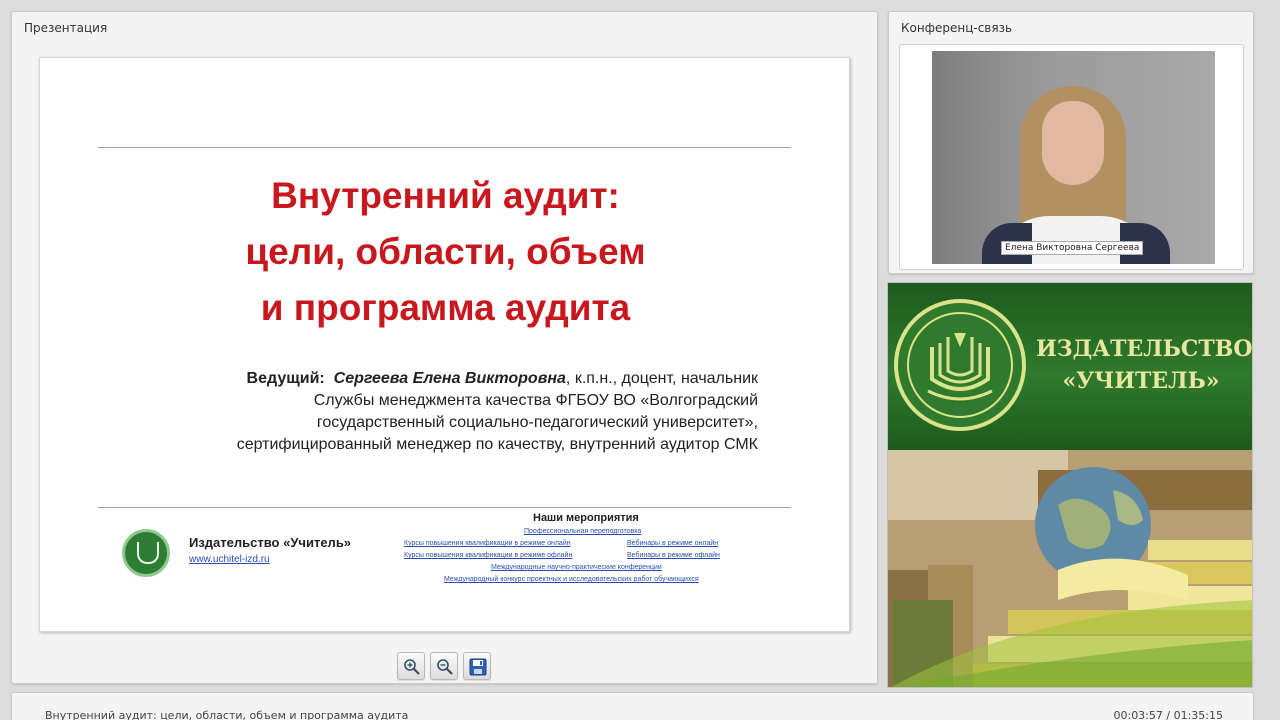  I want to click on conference-panel-title: Конференц-связь, so click(957, 28).